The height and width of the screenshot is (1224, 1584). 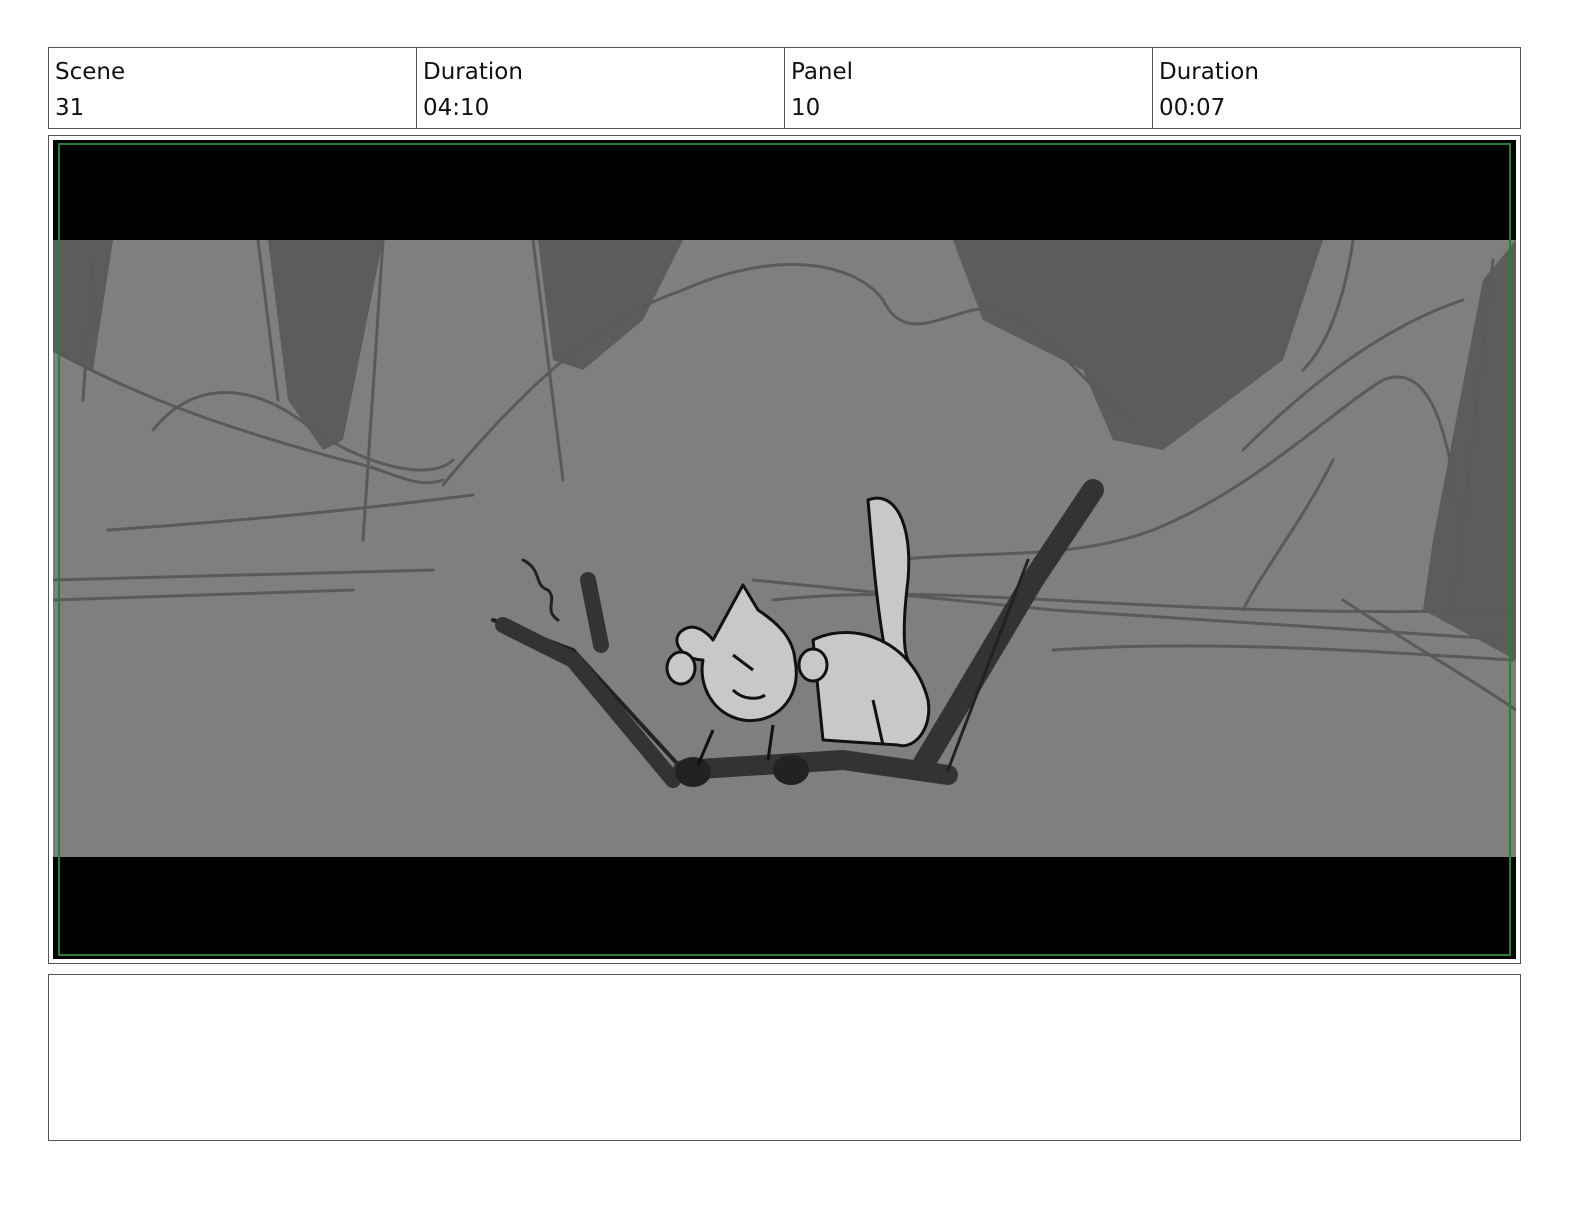 What do you see at coordinates (1209, 72) in the screenshot?
I see `panel-duration-label: Duration` at bounding box center [1209, 72].